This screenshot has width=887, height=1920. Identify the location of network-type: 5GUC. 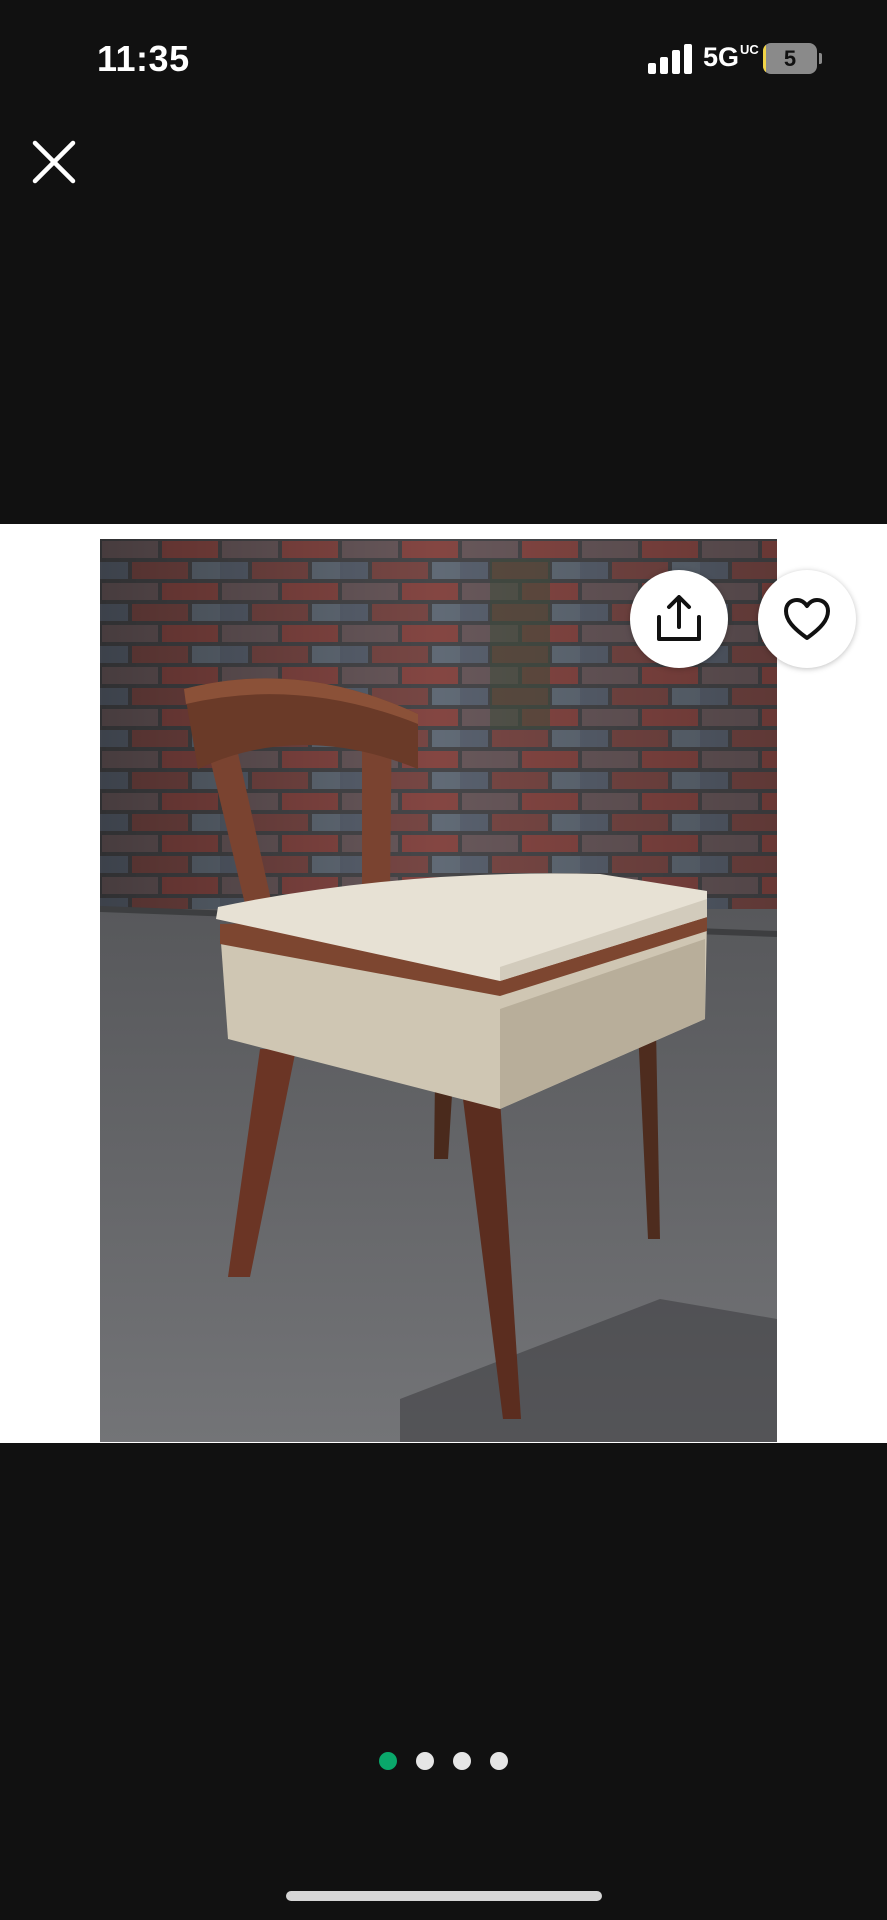
(731, 57).